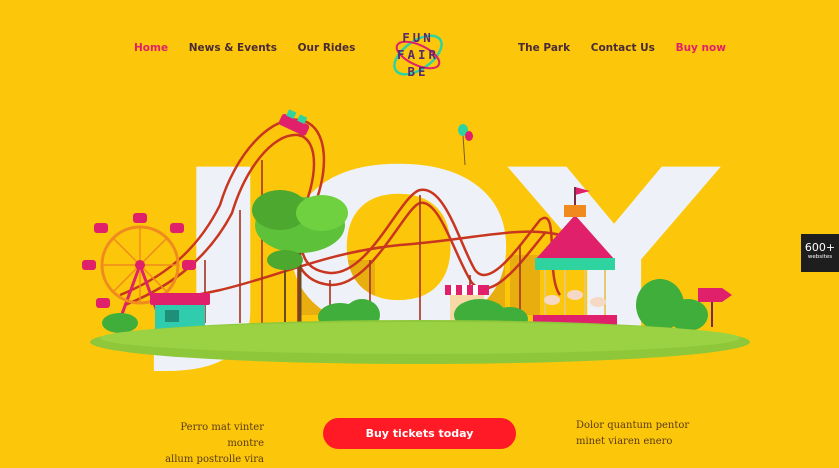 This screenshot has height=468, width=839. What do you see at coordinates (418, 37) in the screenshot?
I see `logo-line-1: FUN` at bounding box center [418, 37].